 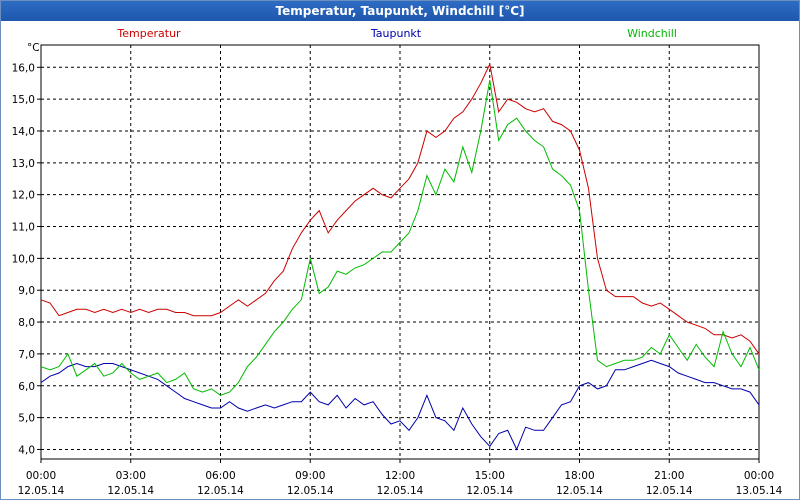 I want to click on legend-taupunkt: Taupunkt, so click(x=396, y=33).